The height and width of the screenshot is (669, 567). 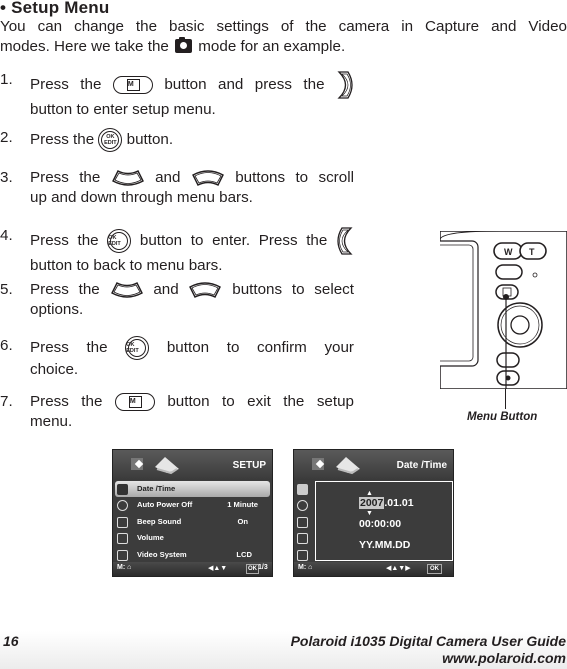 I want to click on ok-icon: OK, so click(x=434, y=569).